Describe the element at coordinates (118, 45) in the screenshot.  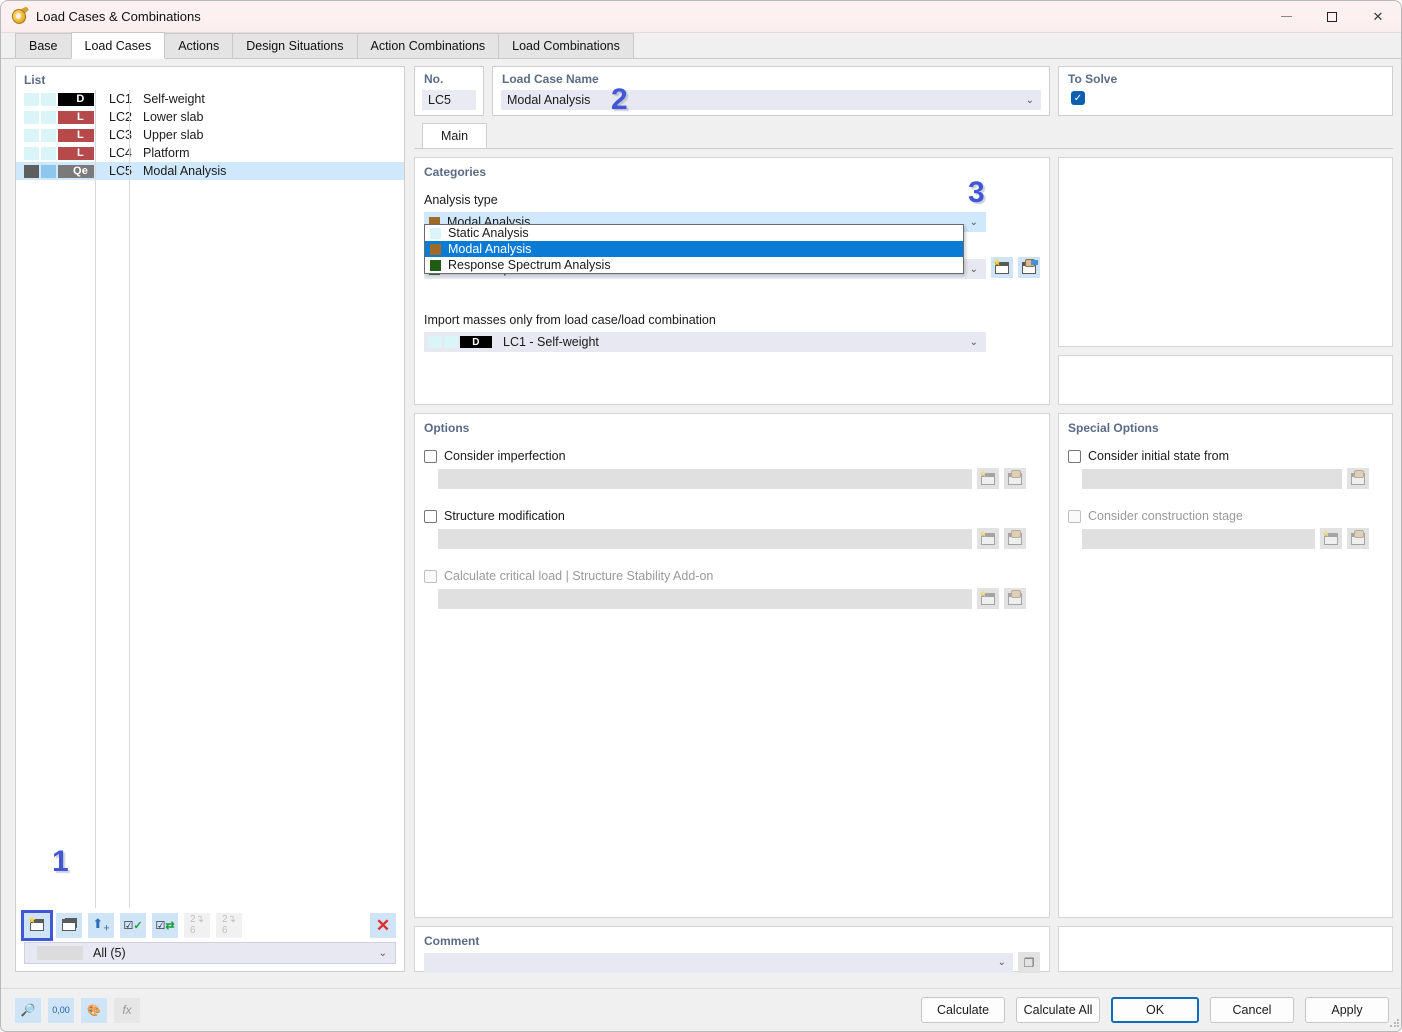
I see `tab-load-cases: Load Cases` at that location.